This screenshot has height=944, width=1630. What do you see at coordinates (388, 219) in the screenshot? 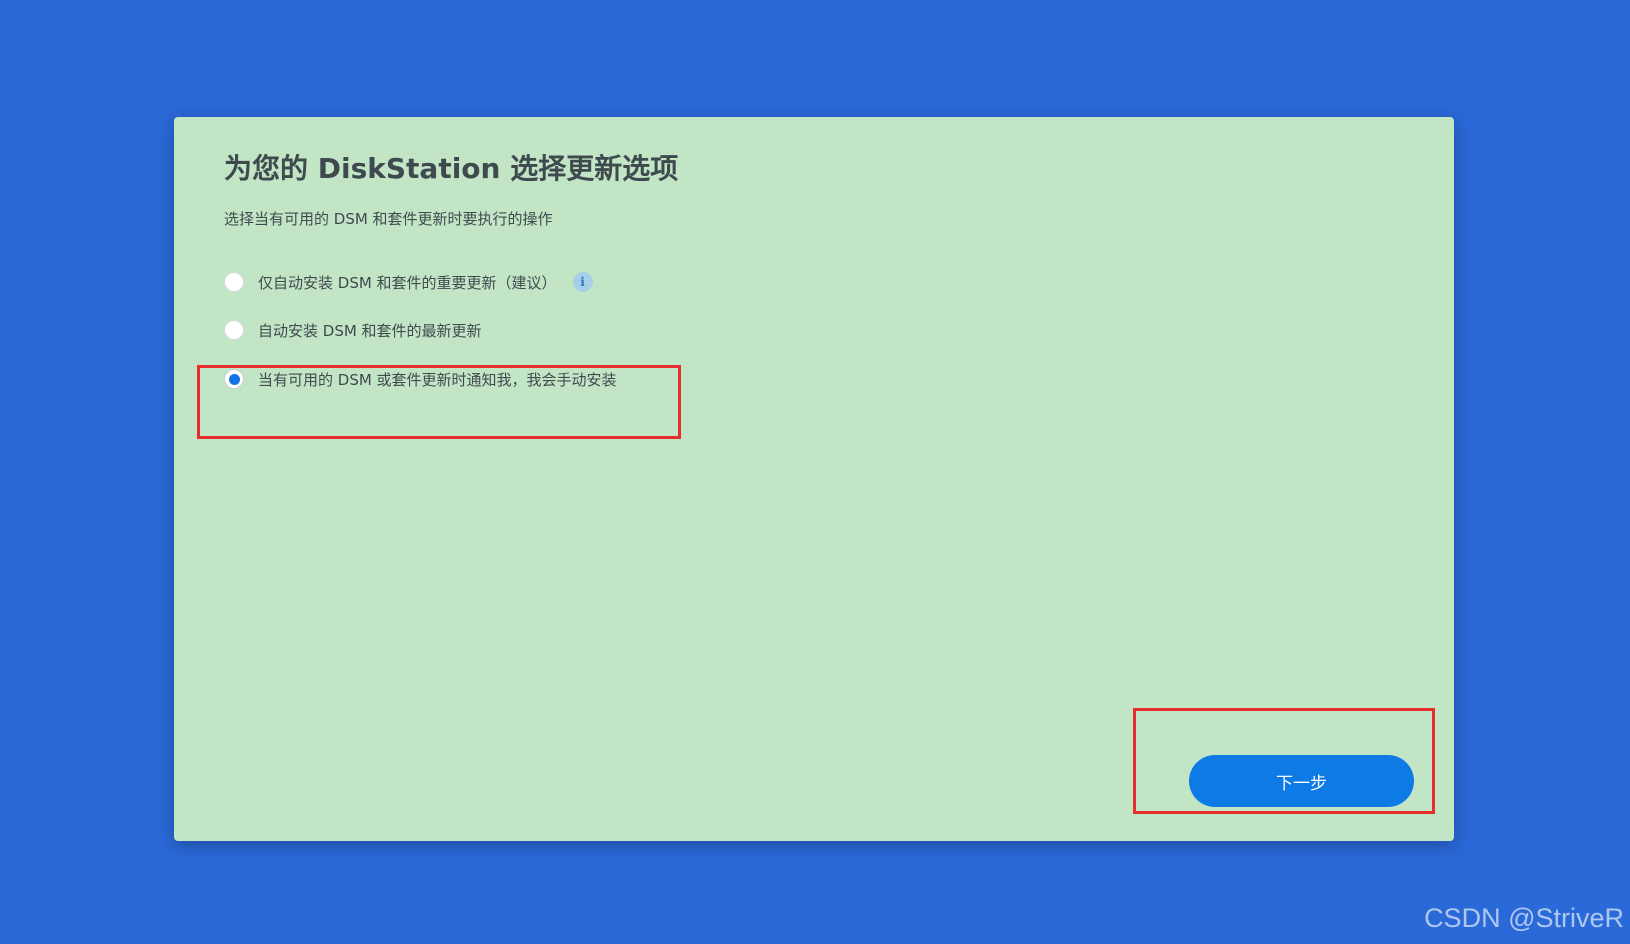
I see `dialog-subtitle: 选择当有可用的 DSM 和套件更新时要执行的操作` at bounding box center [388, 219].